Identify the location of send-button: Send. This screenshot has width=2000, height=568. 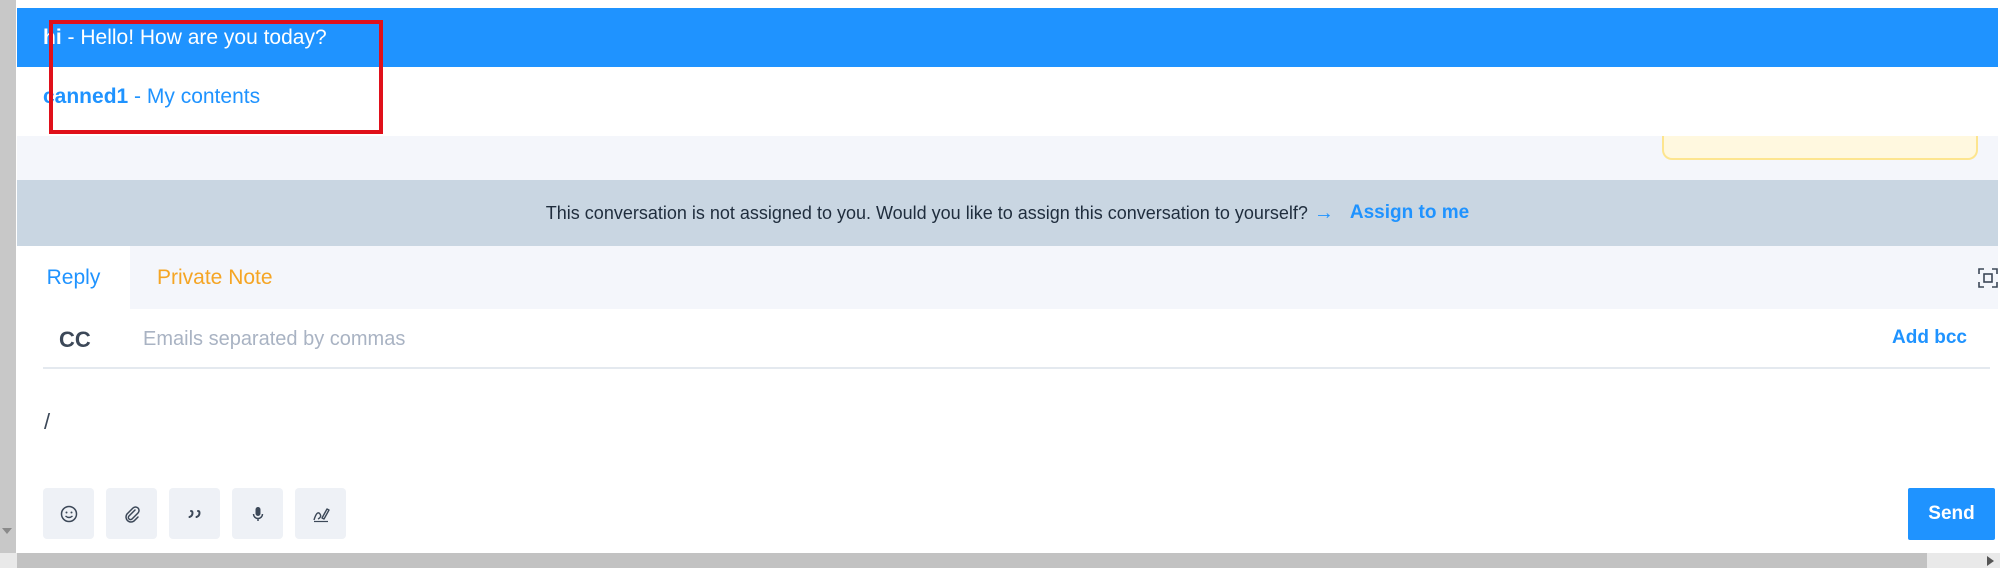
(1951, 514).